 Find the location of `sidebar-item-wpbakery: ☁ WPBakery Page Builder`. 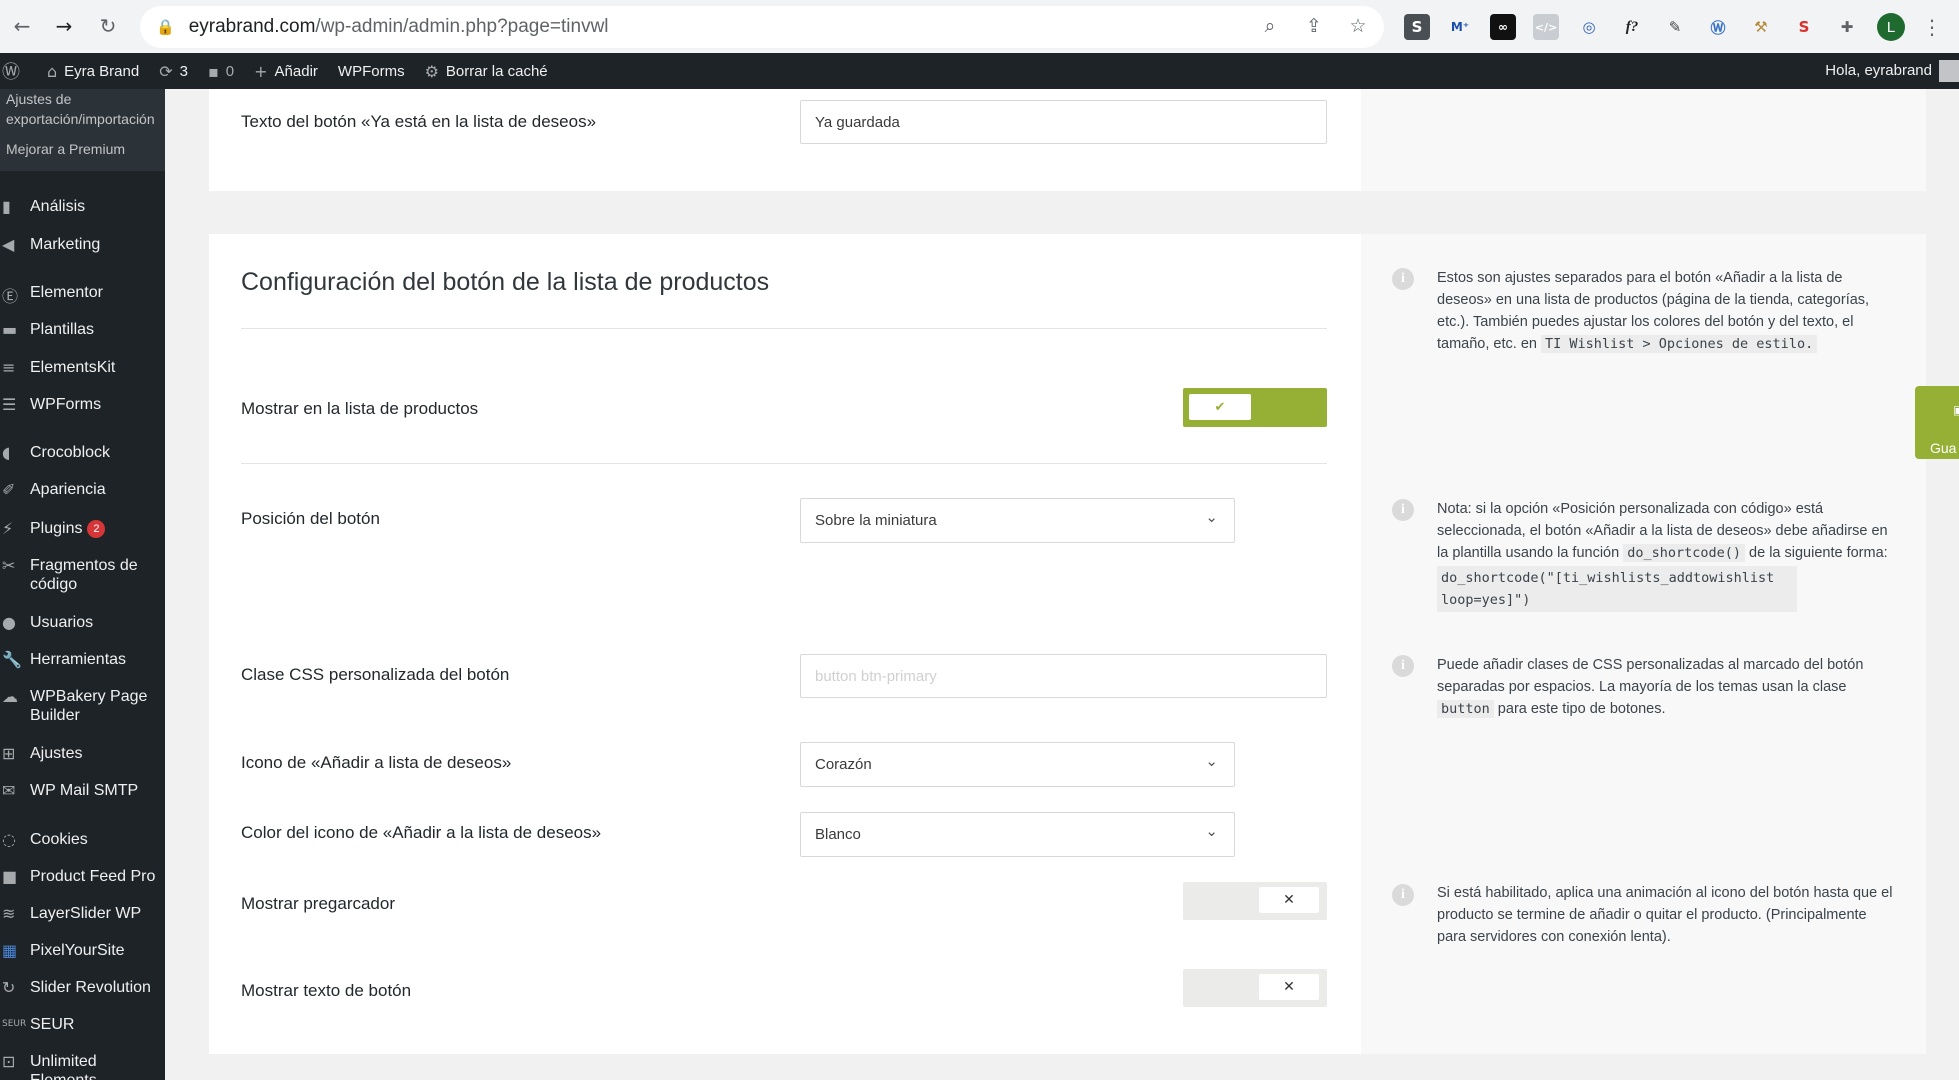

sidebar-item-wpbakery: ☁ WPBakery Page Builder is located at coordinates (82, 706).